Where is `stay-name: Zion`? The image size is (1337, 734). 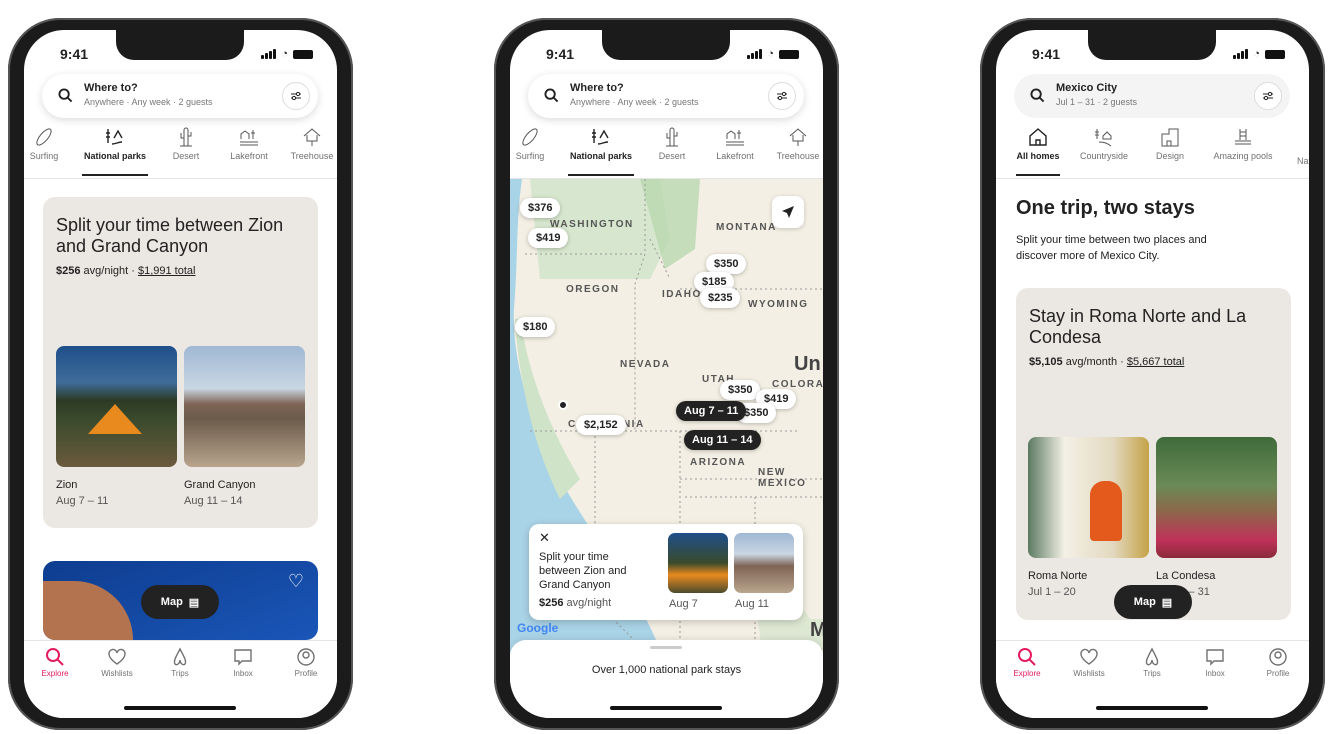
stay-name: Zion is located at coordinates (67, 485).